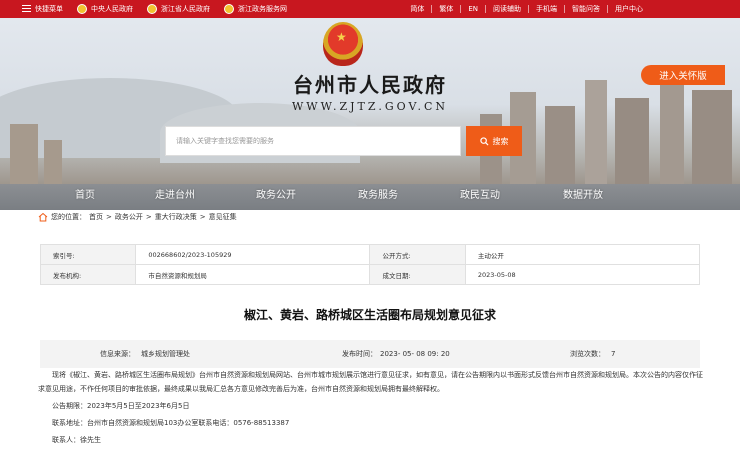 The width and height of the screenshot is (740, 470). I want to click on search-icon, so click(484, 141).